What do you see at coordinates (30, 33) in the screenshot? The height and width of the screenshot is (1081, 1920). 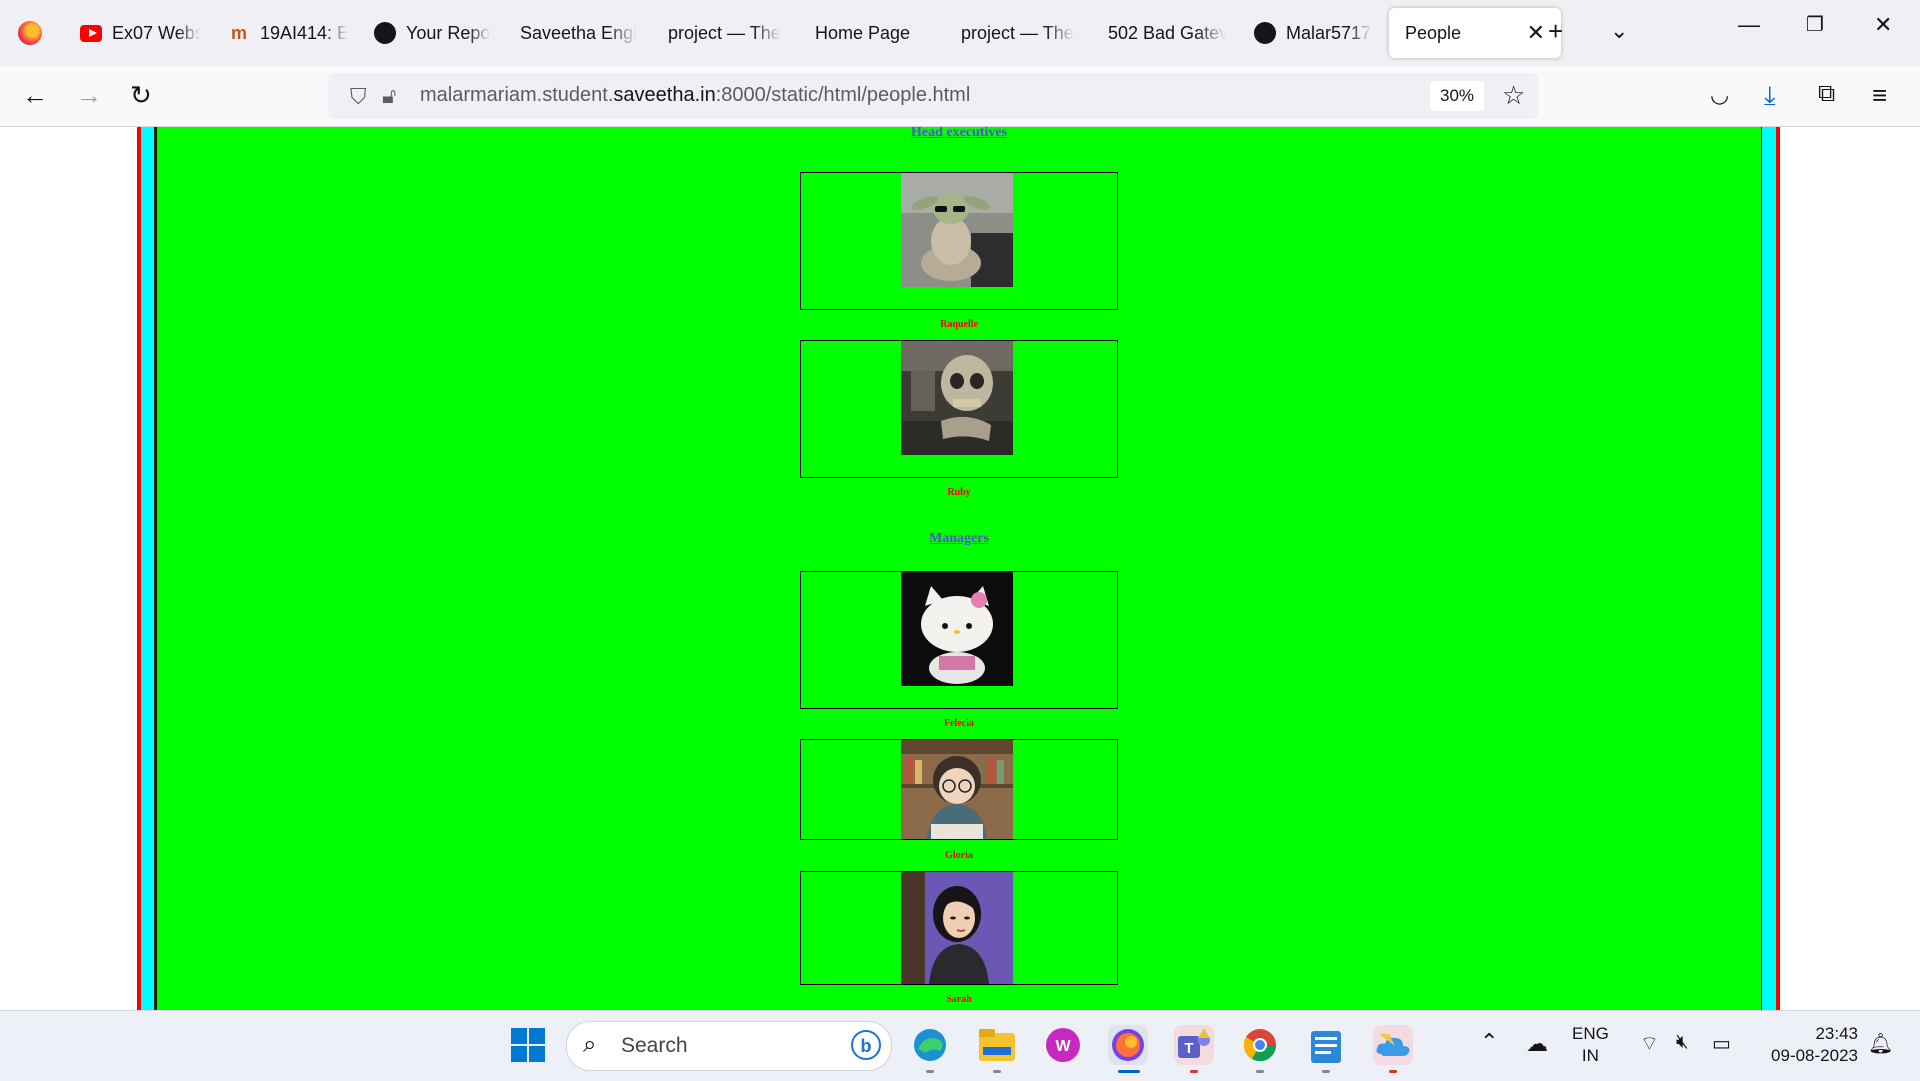 I see `firefox-menu-icon` at bounding box center [30, 33].